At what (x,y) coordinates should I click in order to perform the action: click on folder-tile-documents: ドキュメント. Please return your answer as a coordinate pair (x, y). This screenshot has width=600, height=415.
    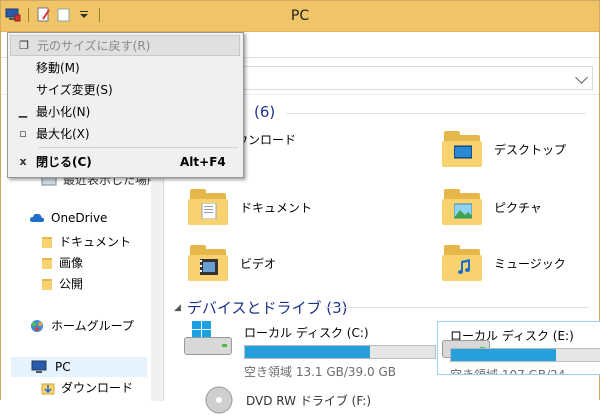
    Looking at the image, I should click on (250, 207).